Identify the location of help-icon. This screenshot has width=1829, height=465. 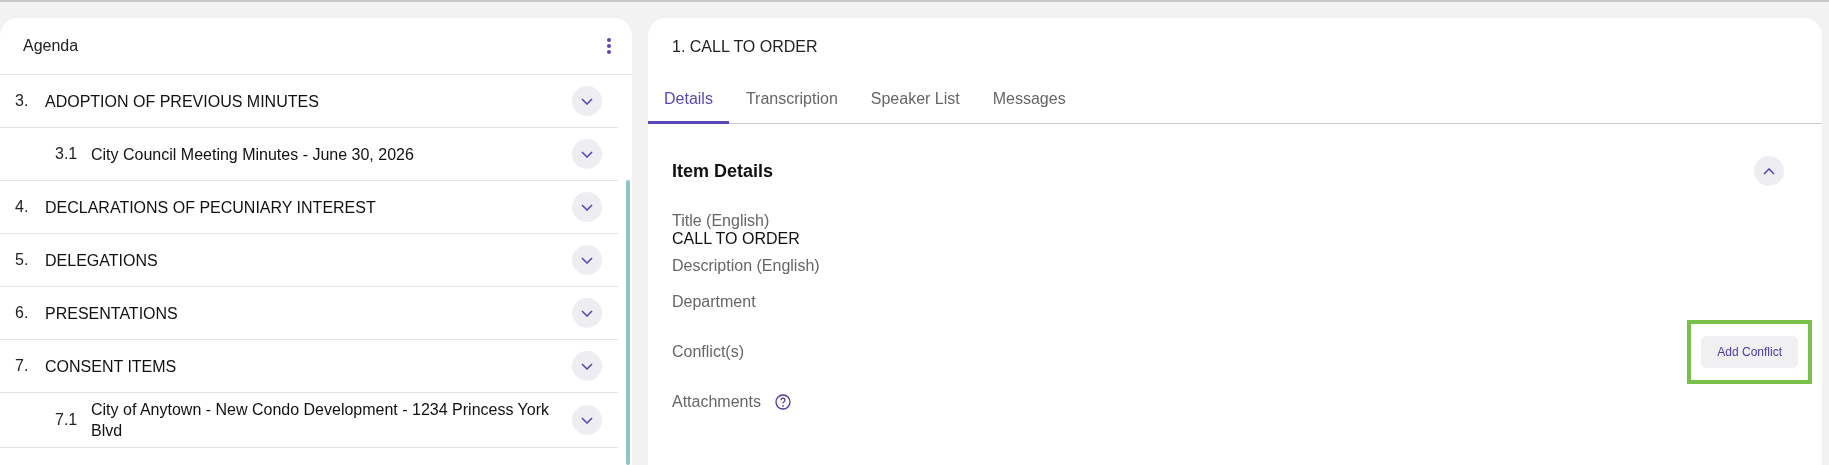
(782, 402).